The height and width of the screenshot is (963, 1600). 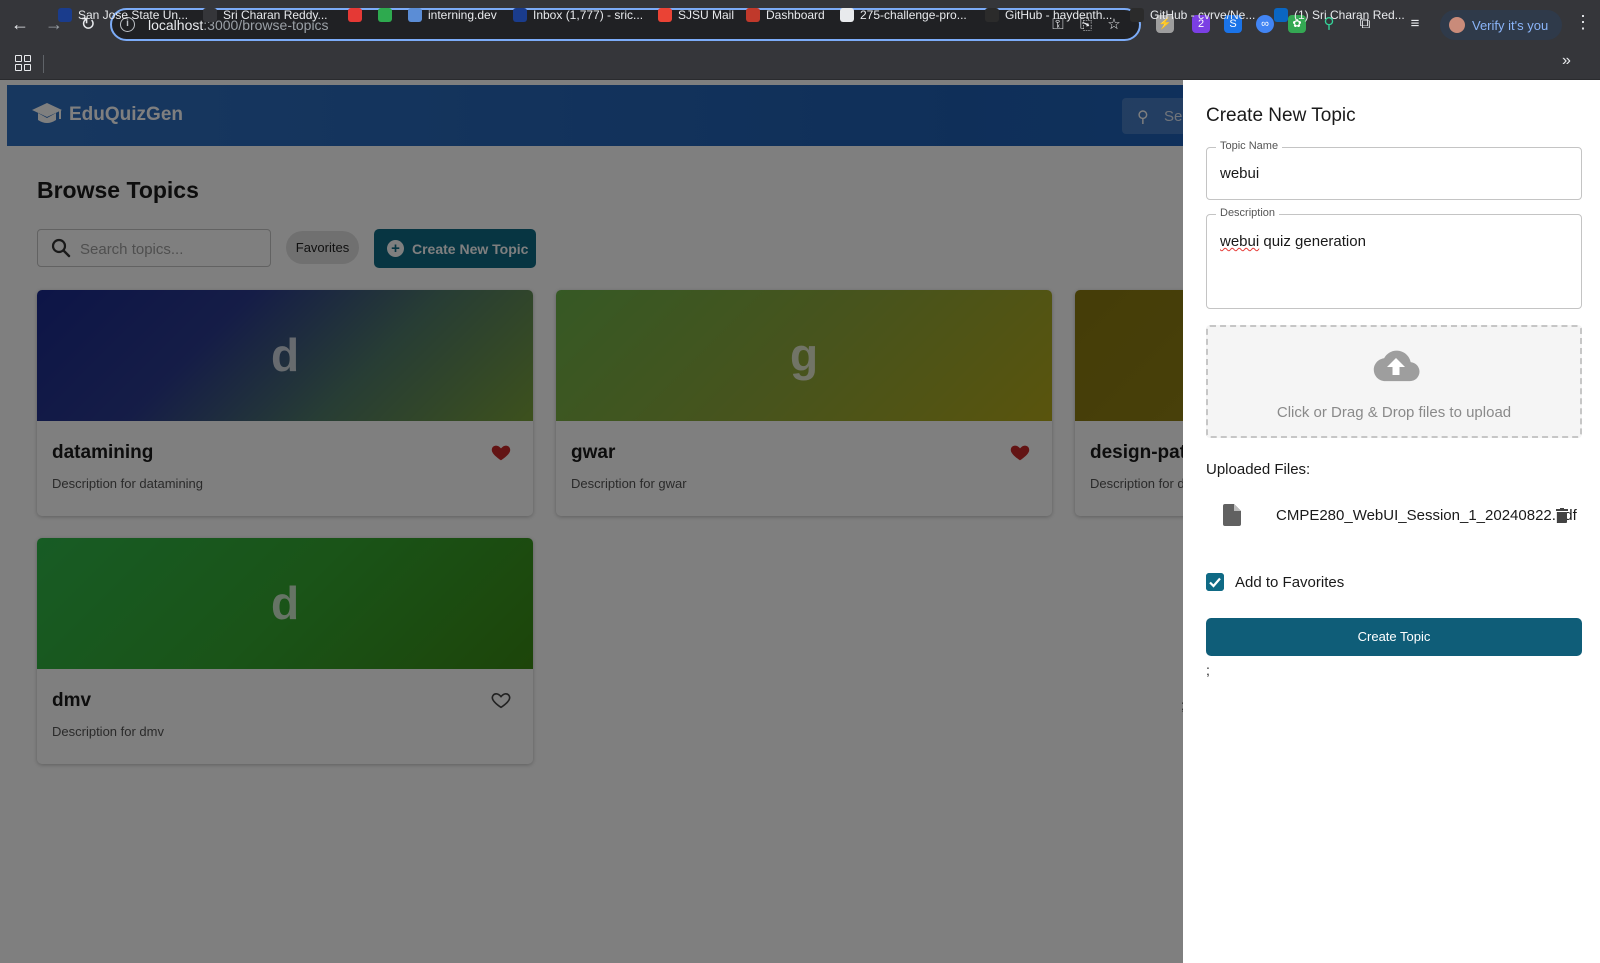 I want to click on bookmark-h, so click(x=385, y=15).